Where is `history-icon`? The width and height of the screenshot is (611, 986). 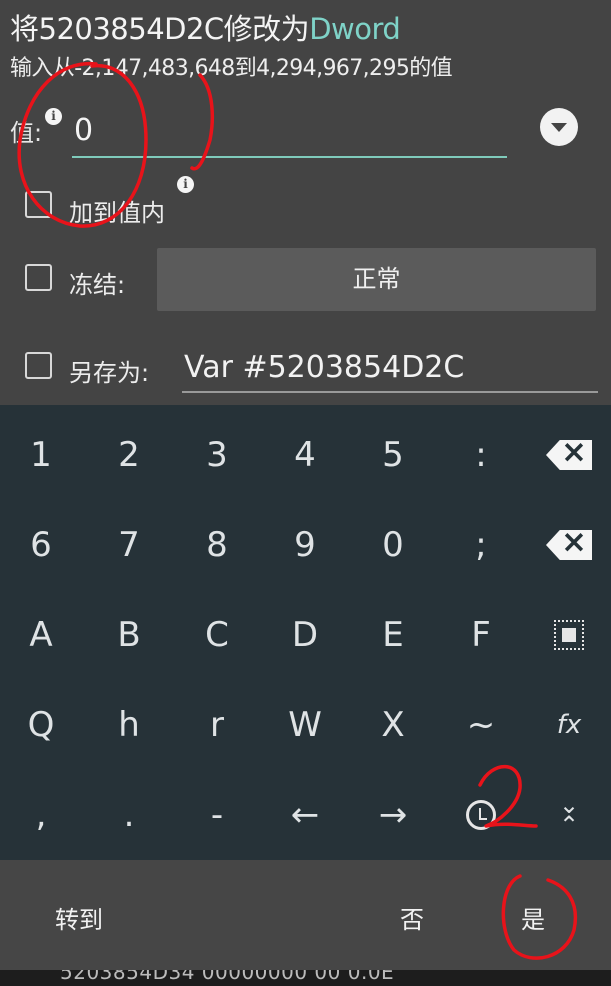
history-icon is located at coordinates (481, 815).